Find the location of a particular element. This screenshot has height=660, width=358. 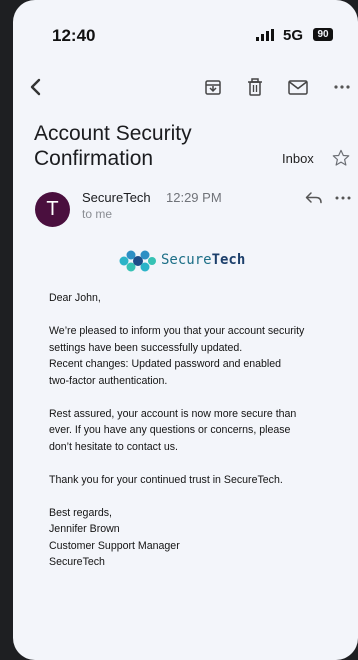

more-horizontal-icon is located at coordinates (342, 87).